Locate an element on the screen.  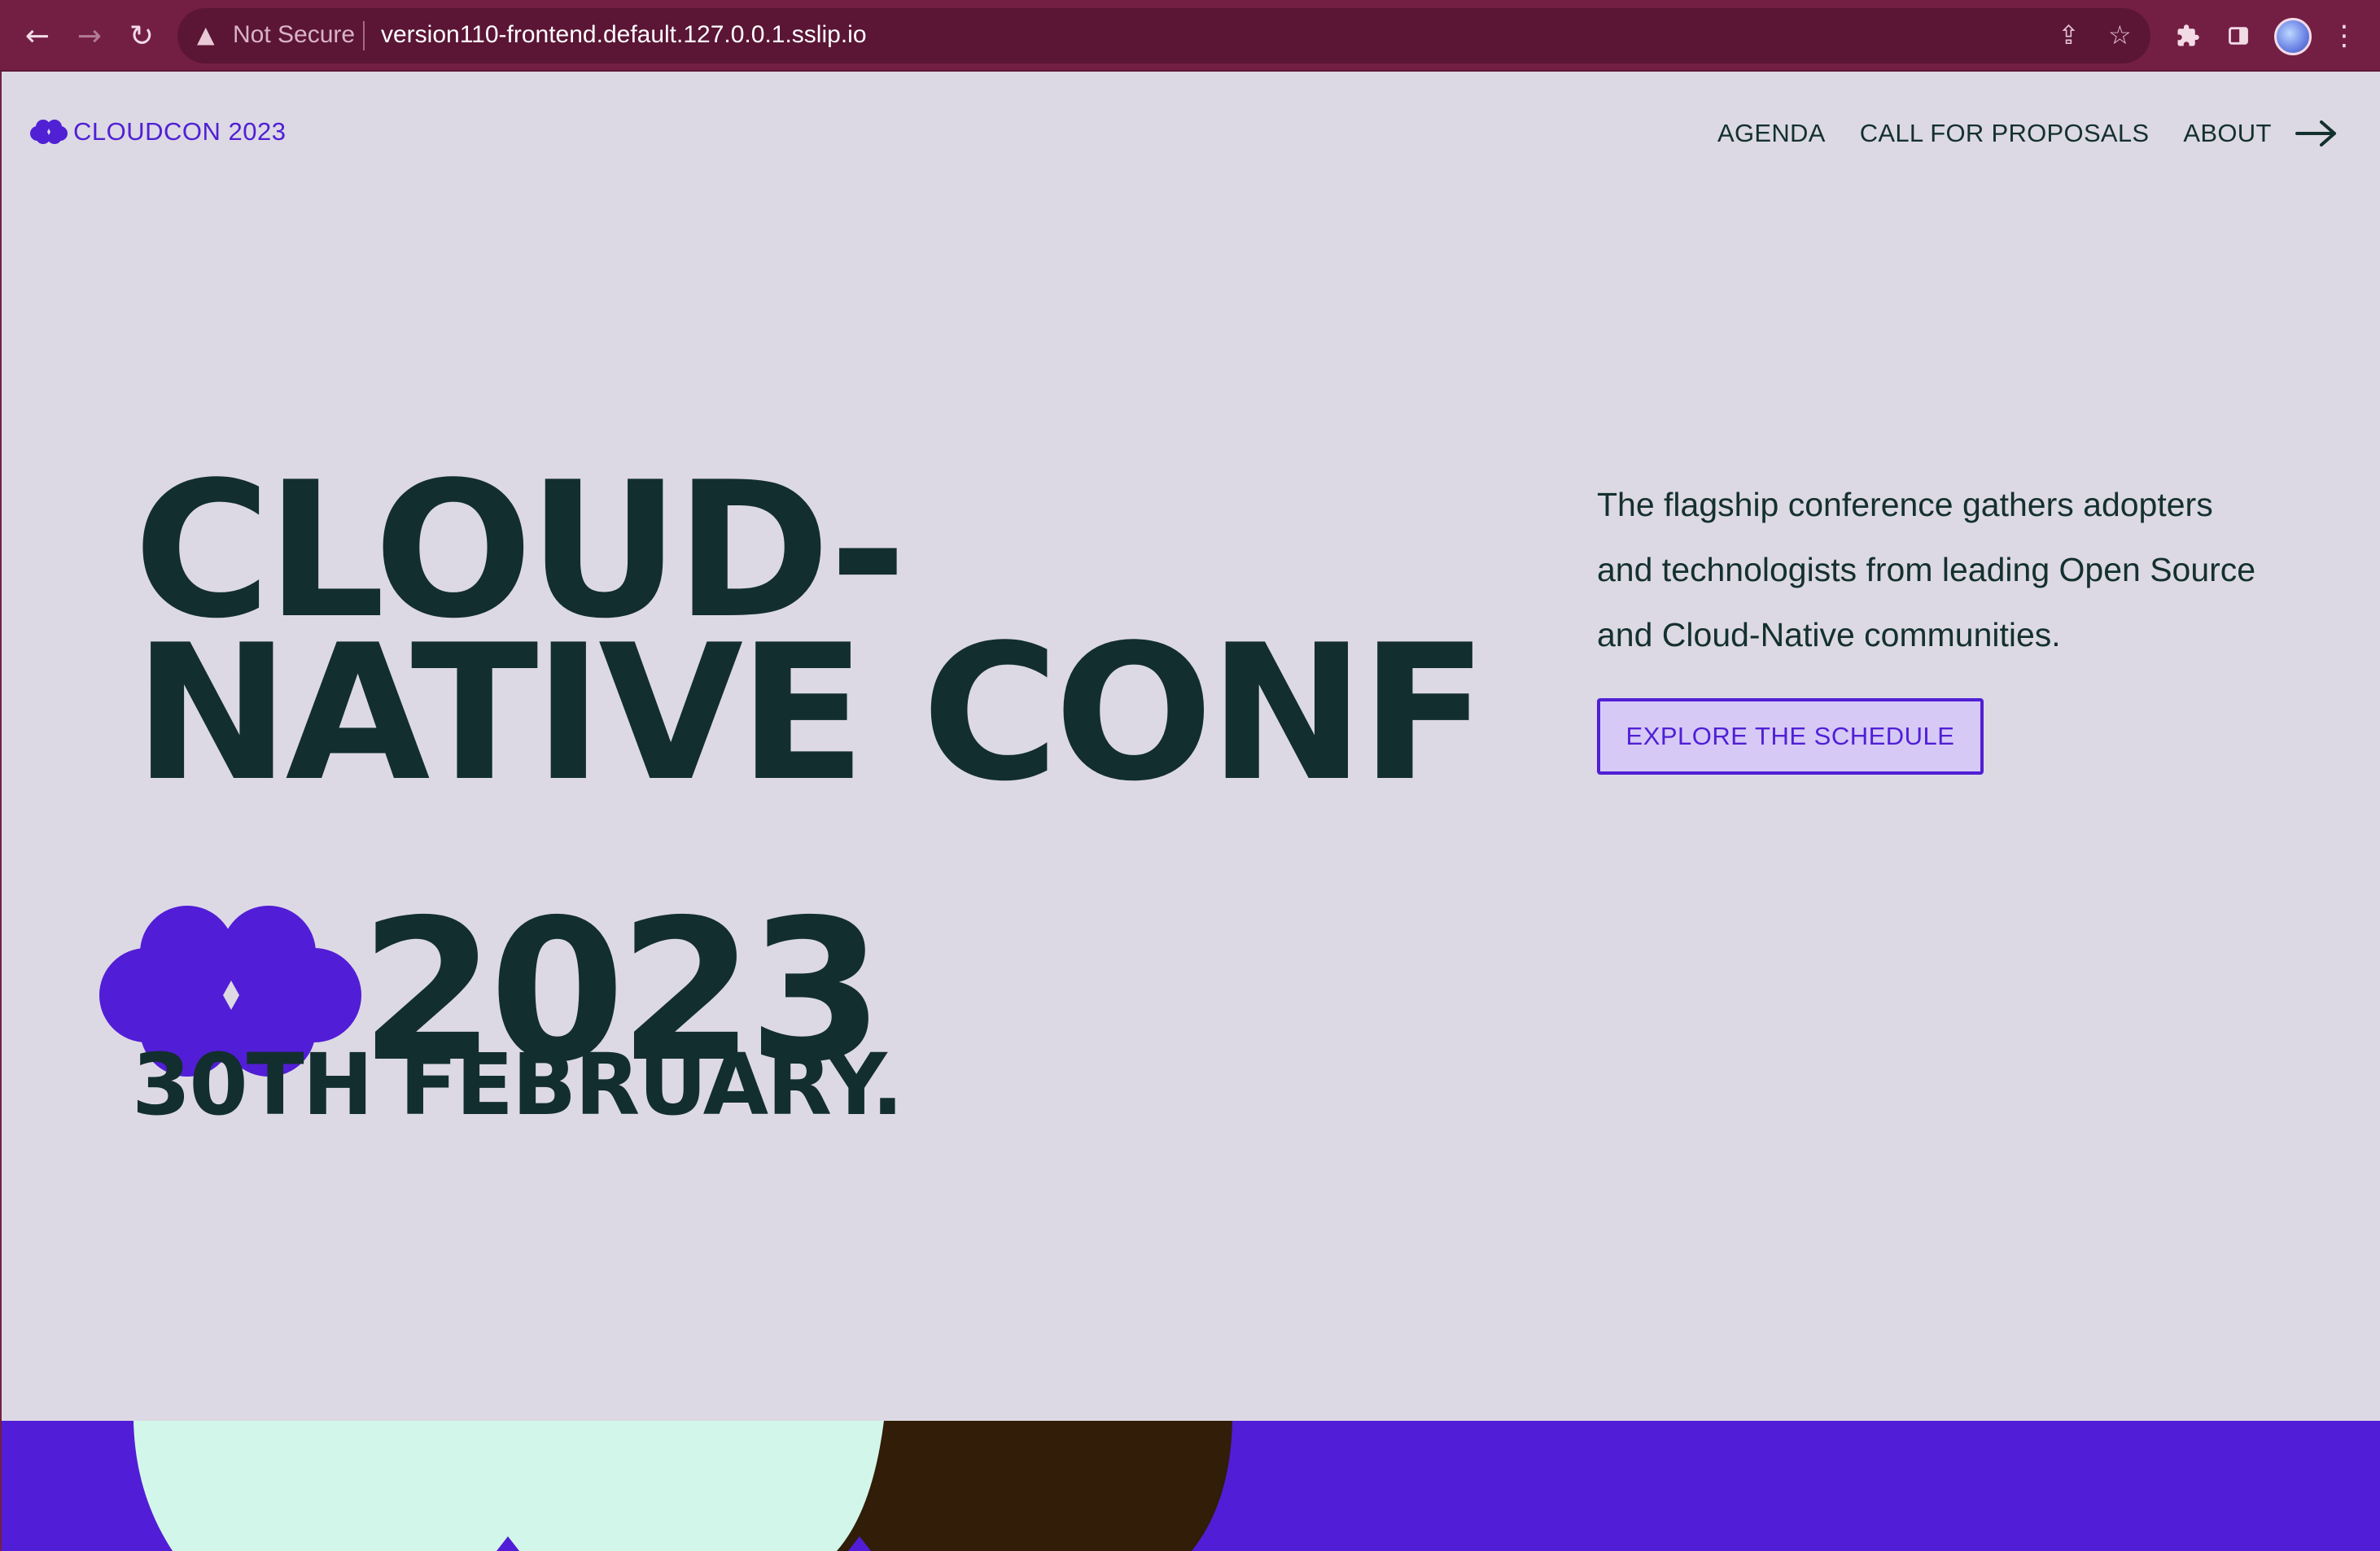
star-icon: ☆ is located at coordinates (2120, 35).